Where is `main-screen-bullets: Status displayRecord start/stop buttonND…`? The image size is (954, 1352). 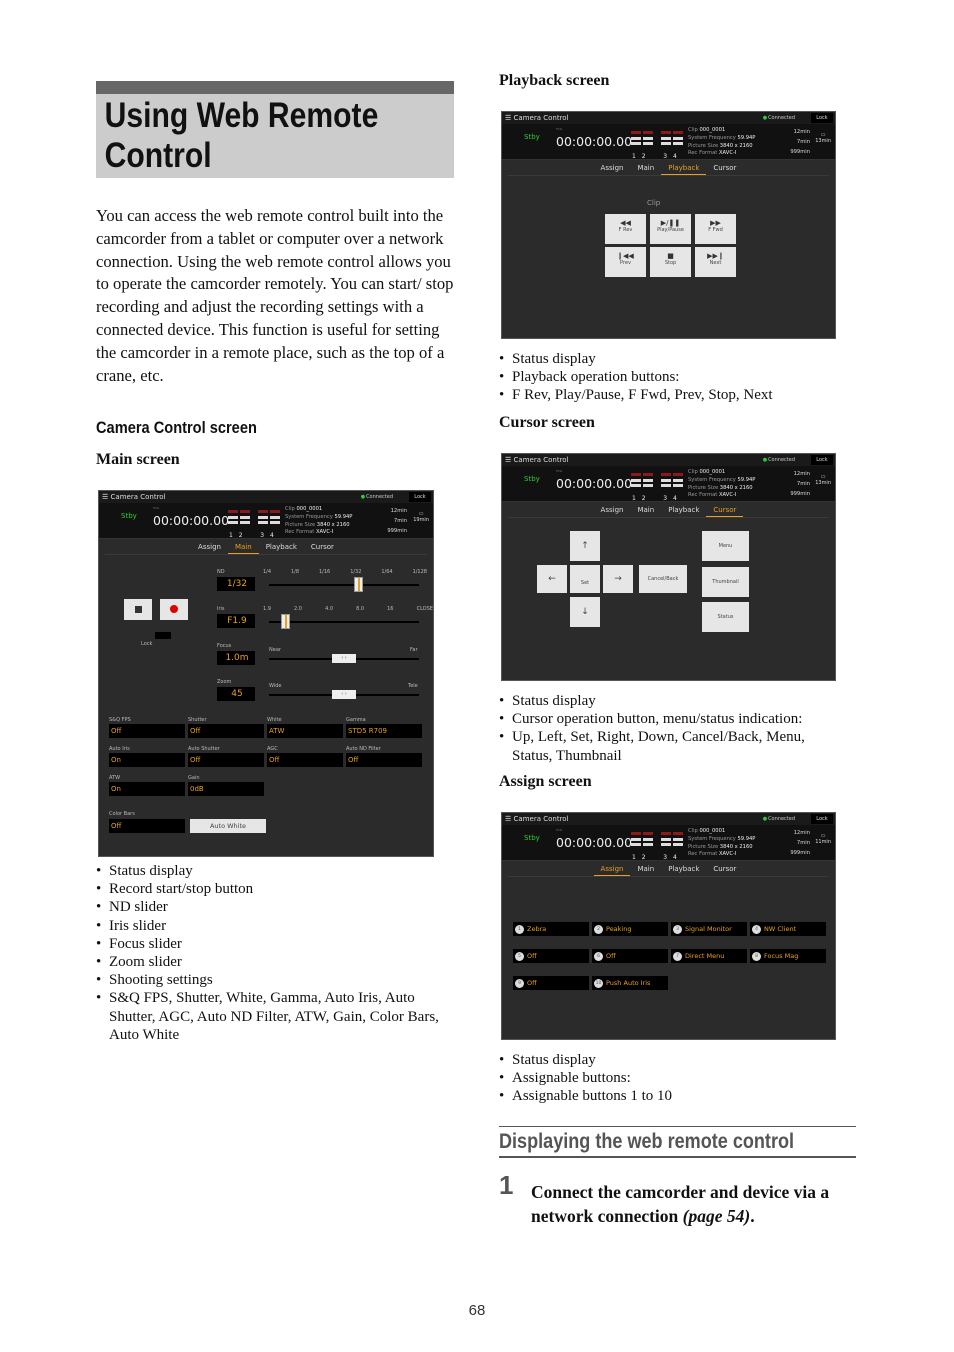
main-screen-bullets: Status displayRecord start/stop buttonND… is located at coordinates (276, 953).